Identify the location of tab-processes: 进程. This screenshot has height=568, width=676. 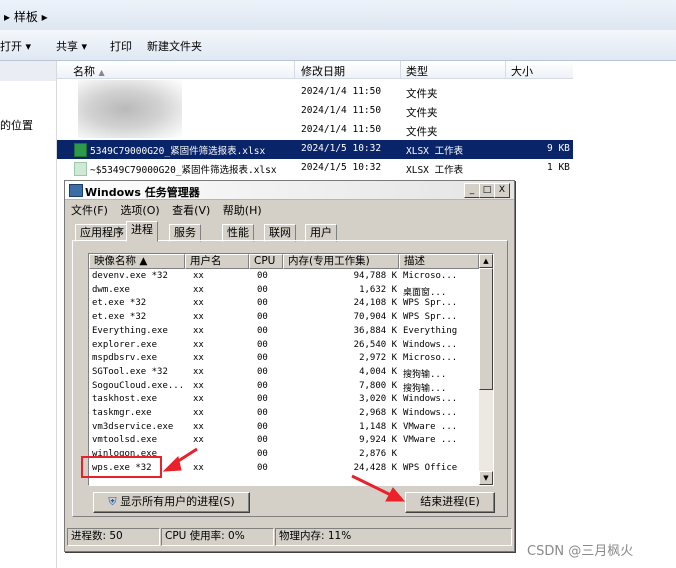
(142, 231).